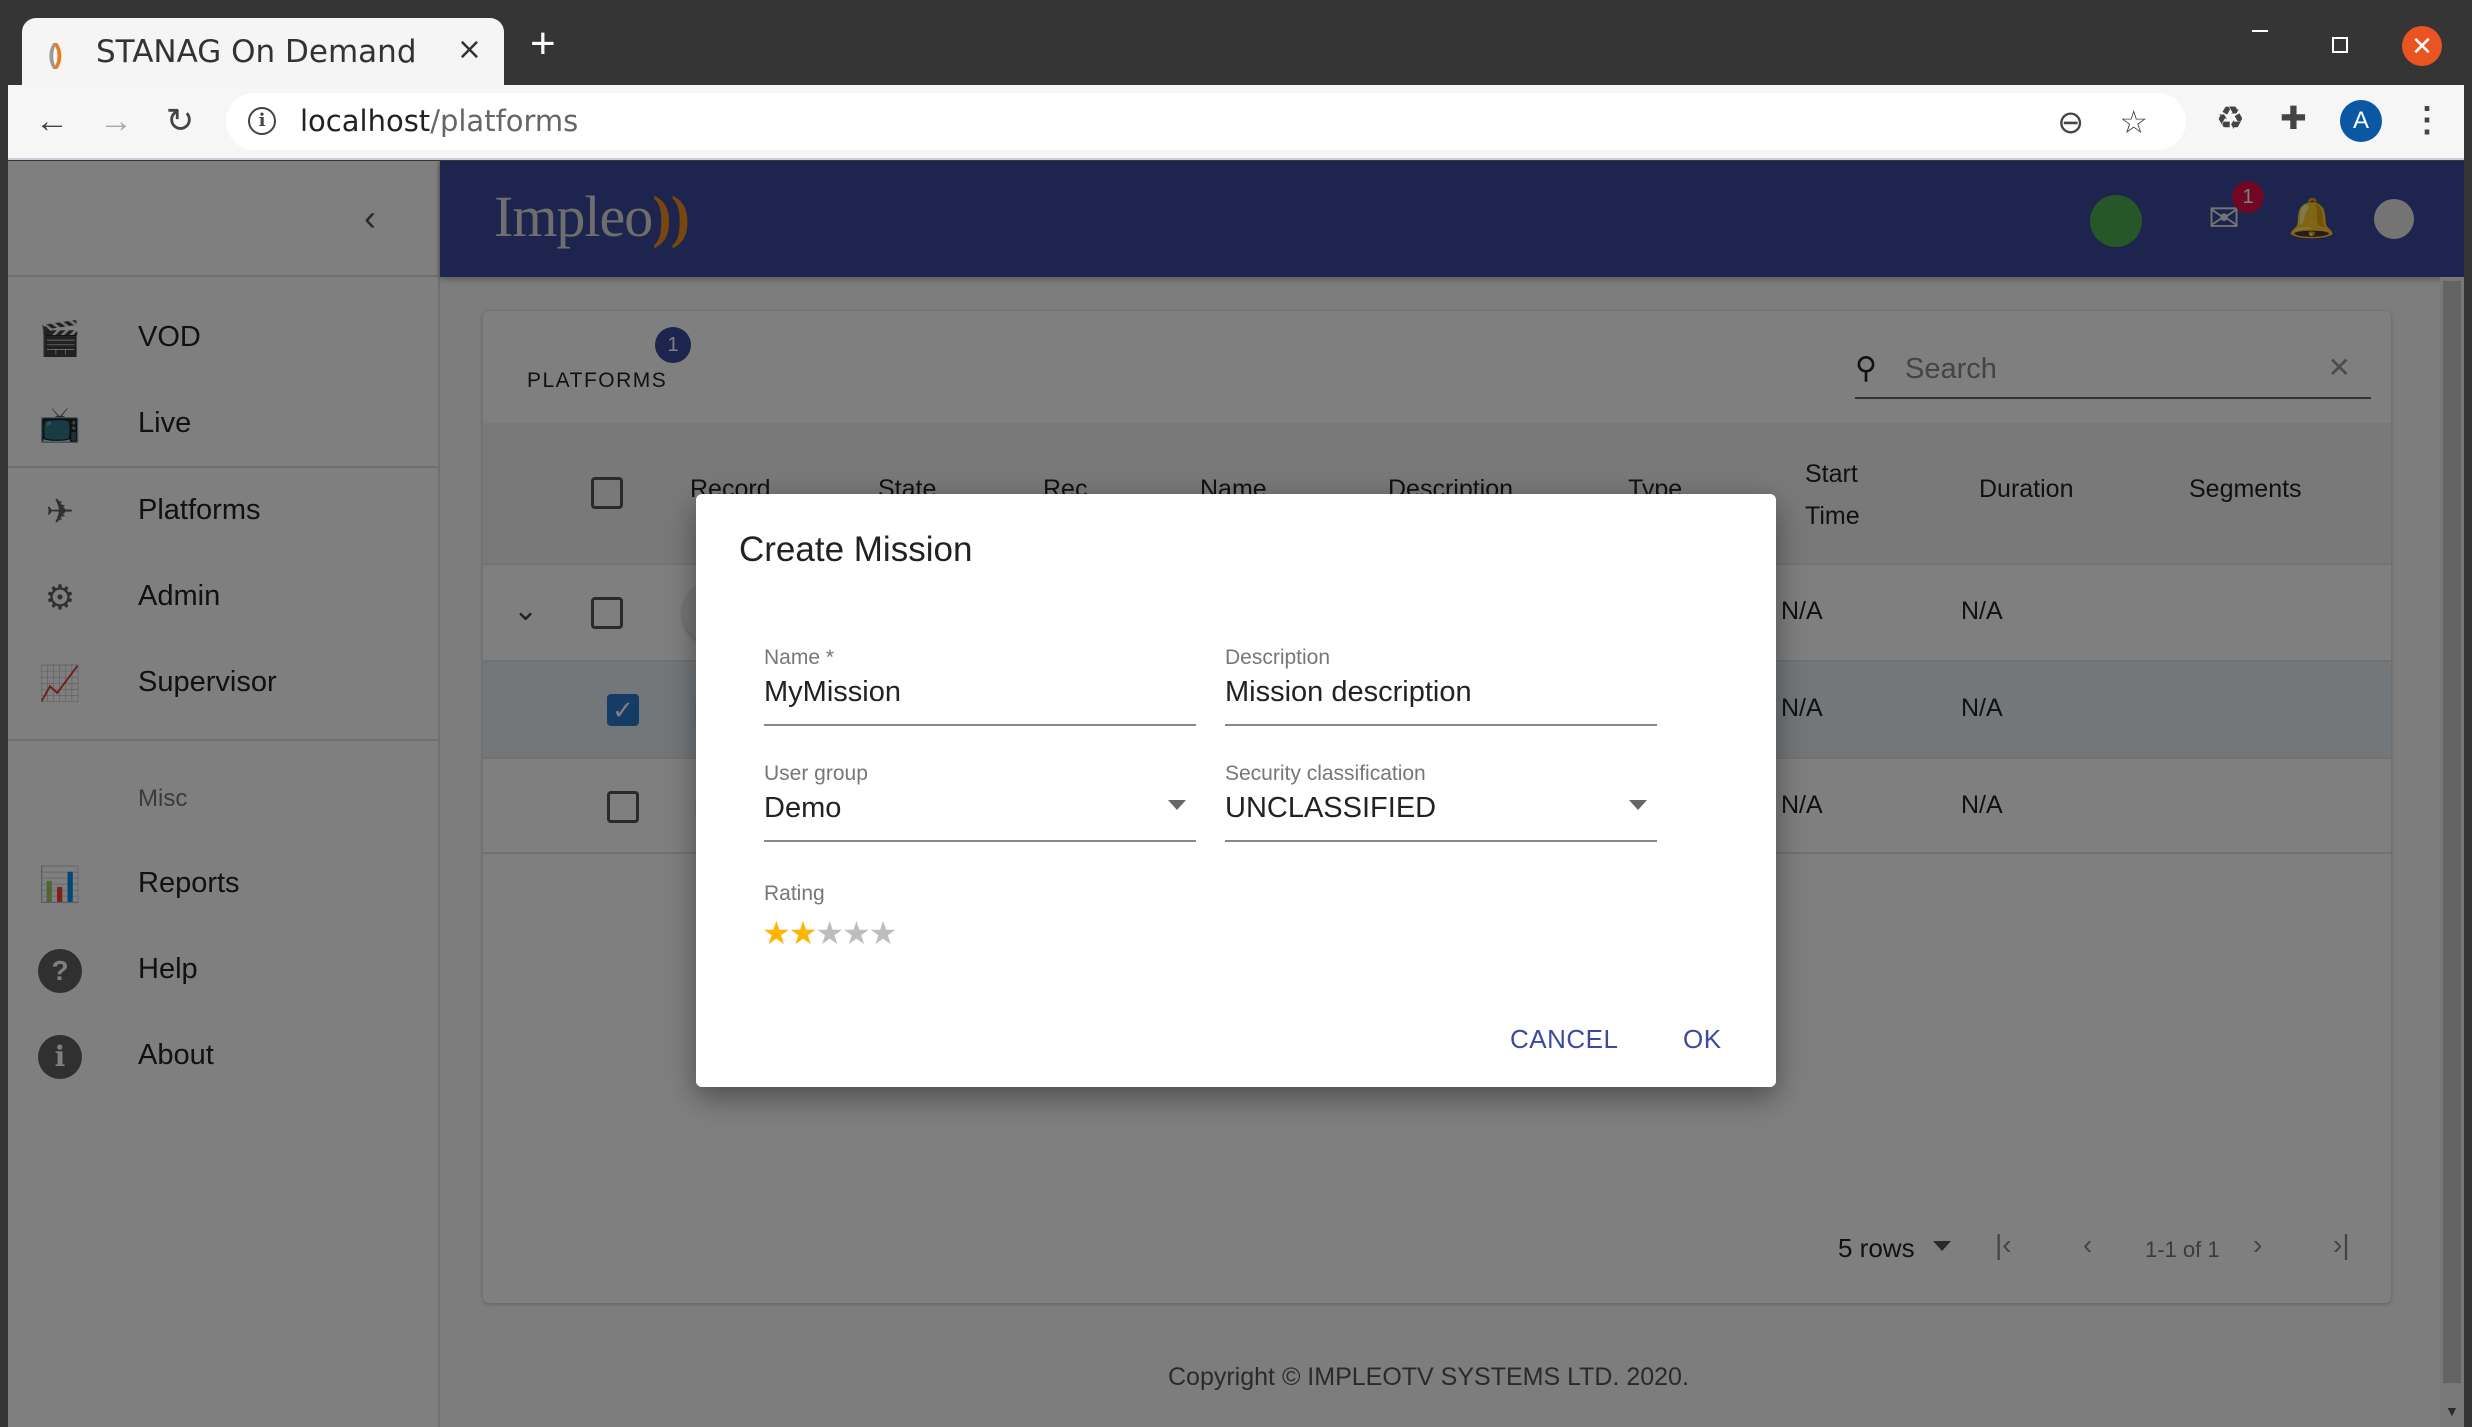  What do you see at coordinates (856, 549) in the screenshot?
I see `dialog-title: Create Mission` at bounding box center [856, 549].